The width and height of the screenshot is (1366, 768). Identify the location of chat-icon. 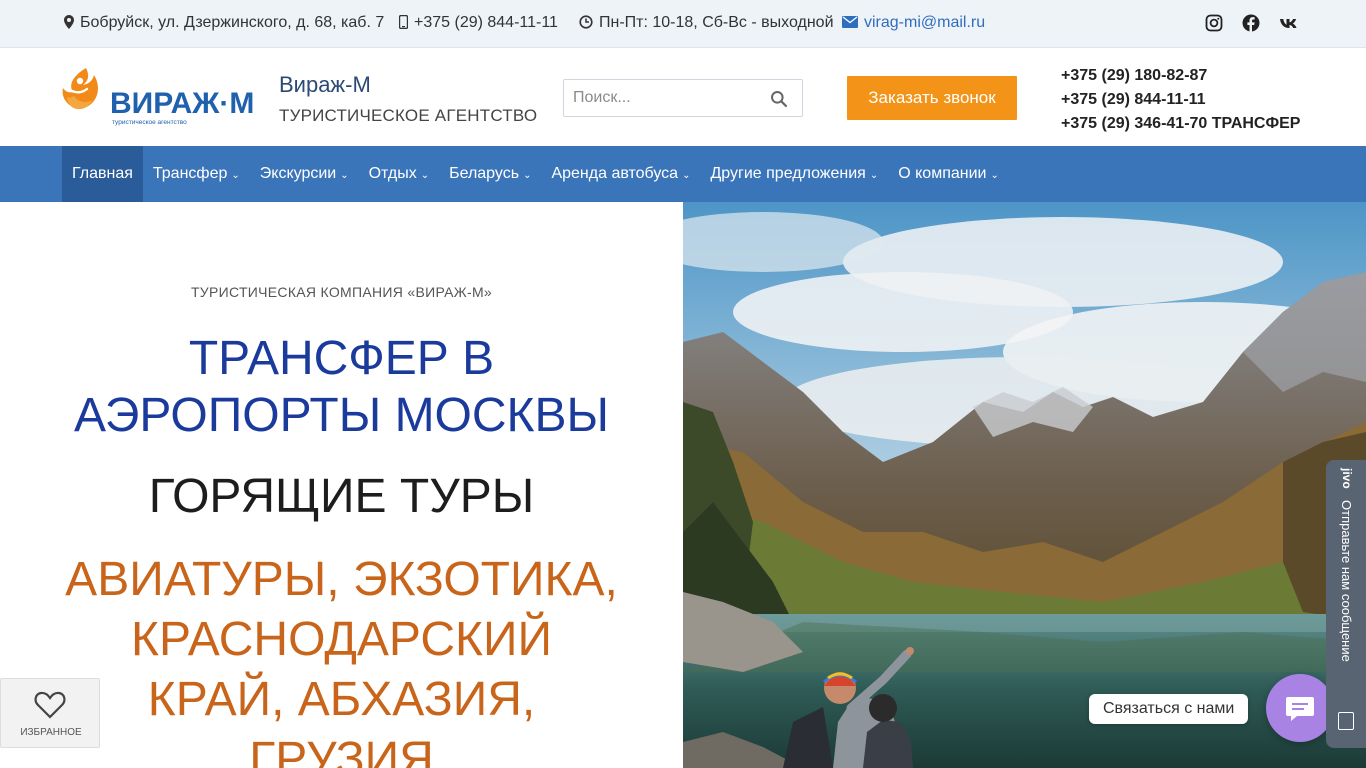
(1300, 709).